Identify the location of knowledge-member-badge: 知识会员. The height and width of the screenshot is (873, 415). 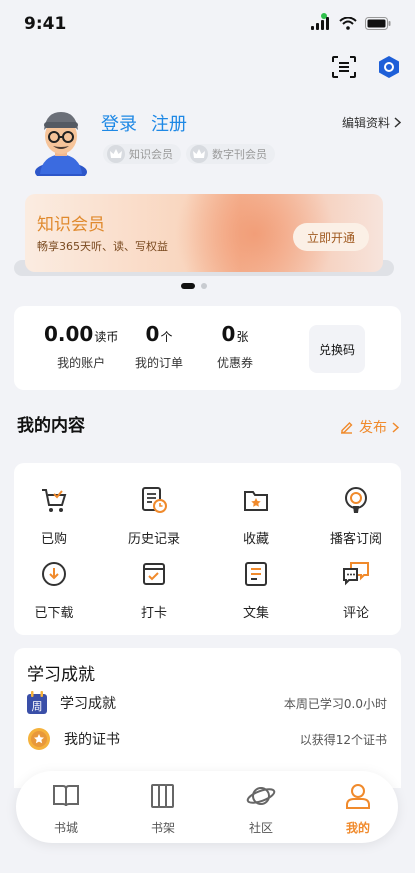
(142, 154).